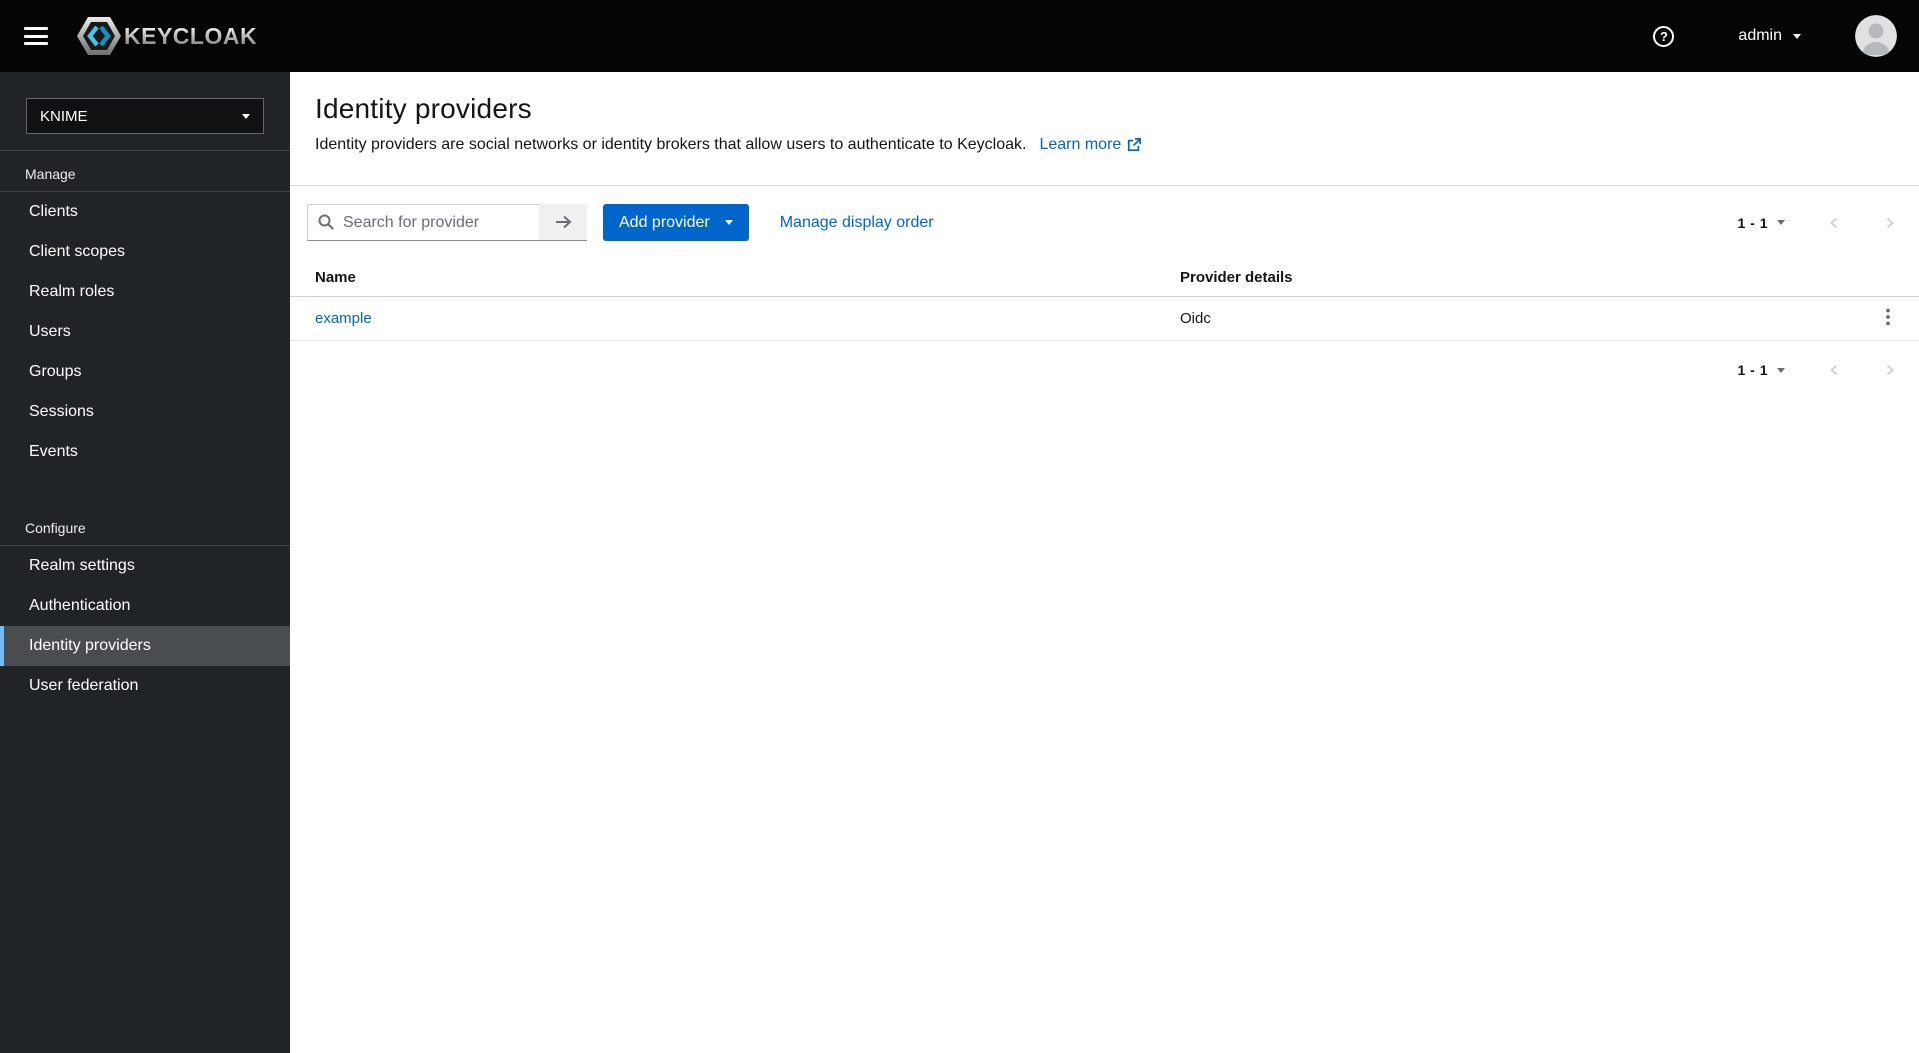  What do you see at coordinates (145, 171) in the screenshot?
I see `nav-group-title-manage: Manage` at bounding box center [145, 171].